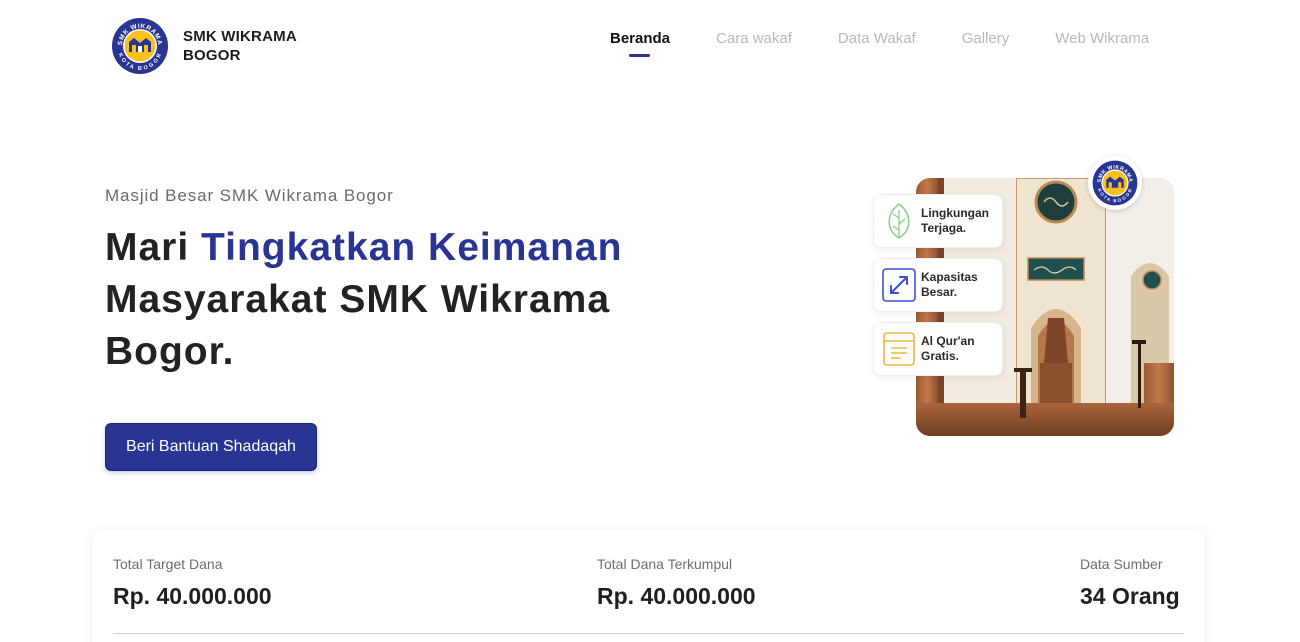  What do you see at coordinates (648, 633) in the screenshot?
I see `stats-divider` at bounding box center [648, 633].